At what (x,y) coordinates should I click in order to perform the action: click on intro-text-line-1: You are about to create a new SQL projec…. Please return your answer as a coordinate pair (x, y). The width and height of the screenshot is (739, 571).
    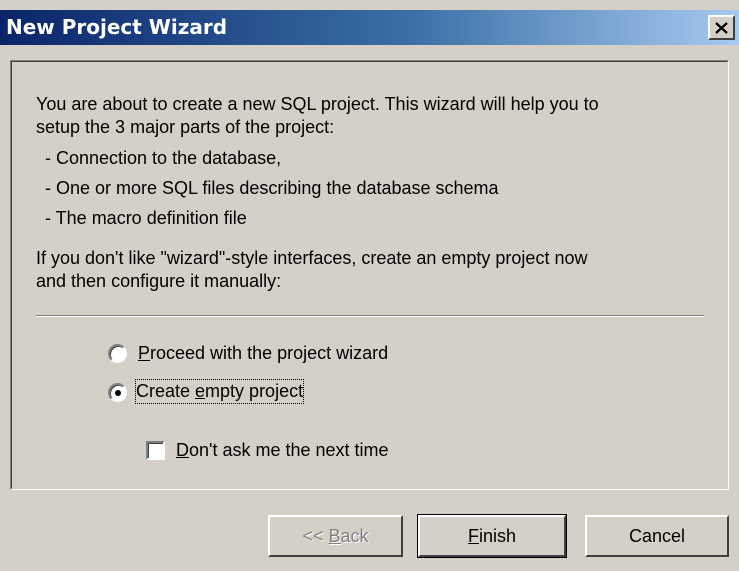
    Looking at the image, I should click on (317, 104).